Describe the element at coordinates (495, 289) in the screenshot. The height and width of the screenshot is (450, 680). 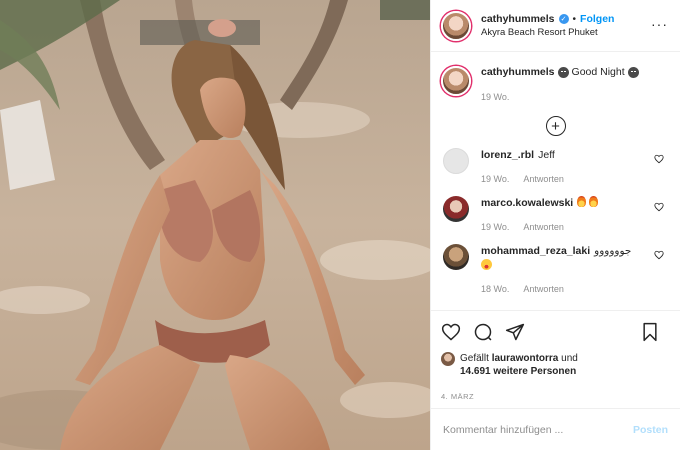
I see `comment-time: 18 Wo.` at that location.